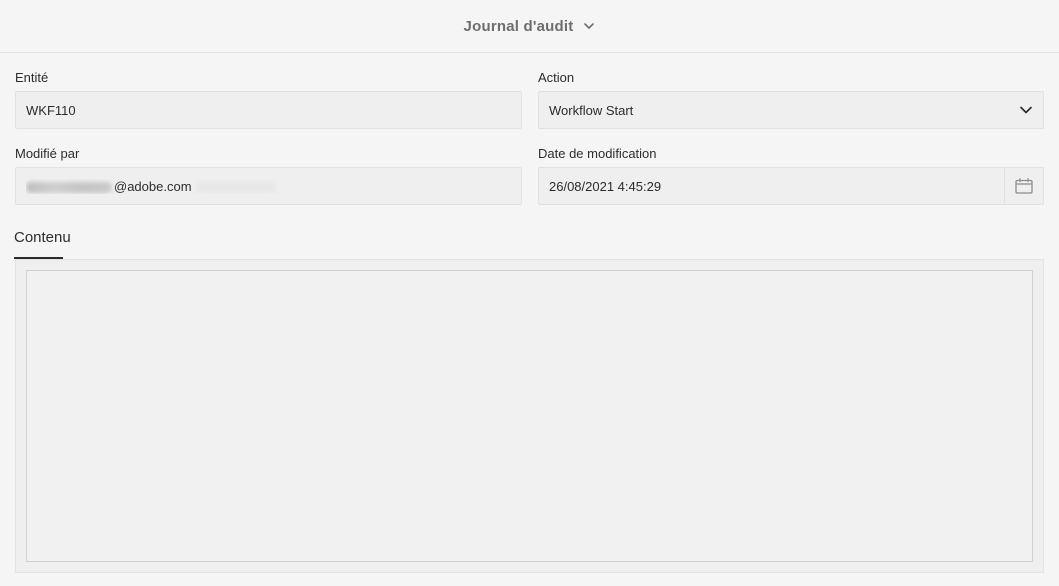  I want to click on modified-by-field: @adobe.com, so click(268, 186).